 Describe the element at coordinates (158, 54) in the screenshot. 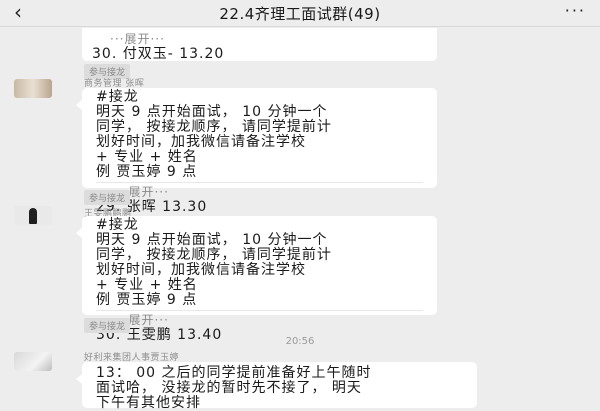

I see `jielong-entry: 30. 付双玉- 13.20` at that location.